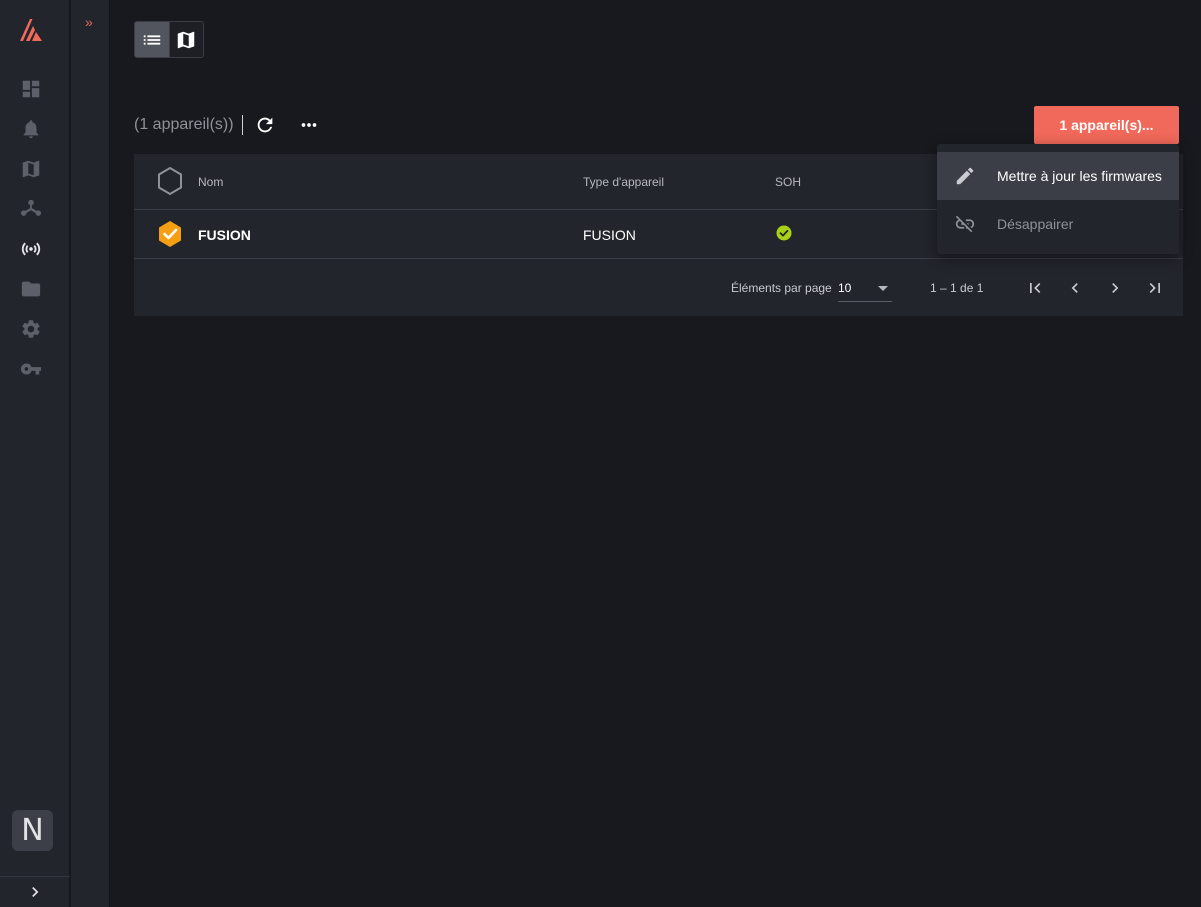 The height and width of the screenshot is (907, 1201). Describe the element at coordinates (224, 235) in the screenshot. I see `device-name: FUSION` at that location.